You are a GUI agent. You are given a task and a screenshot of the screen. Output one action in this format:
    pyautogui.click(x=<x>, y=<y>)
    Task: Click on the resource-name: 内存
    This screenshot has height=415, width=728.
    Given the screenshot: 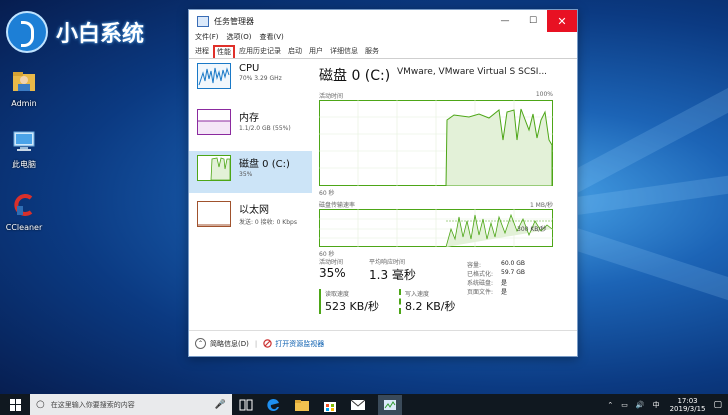 What is the action you would take?
    pyautogui.click(x=249, y=118)
    